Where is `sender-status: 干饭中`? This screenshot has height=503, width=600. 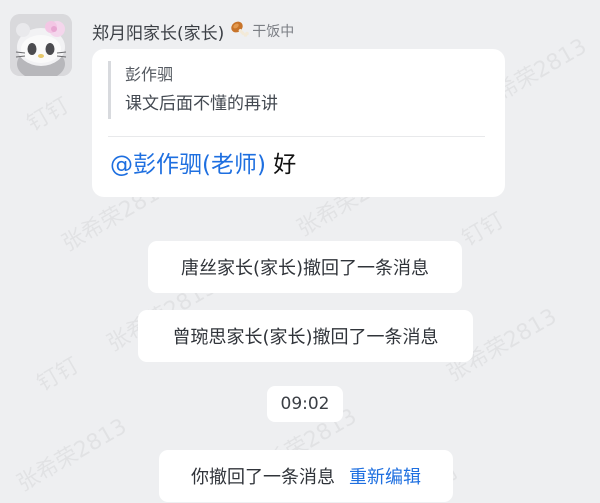 sender-status: 干饭中 is located at coordinates (262, 31).